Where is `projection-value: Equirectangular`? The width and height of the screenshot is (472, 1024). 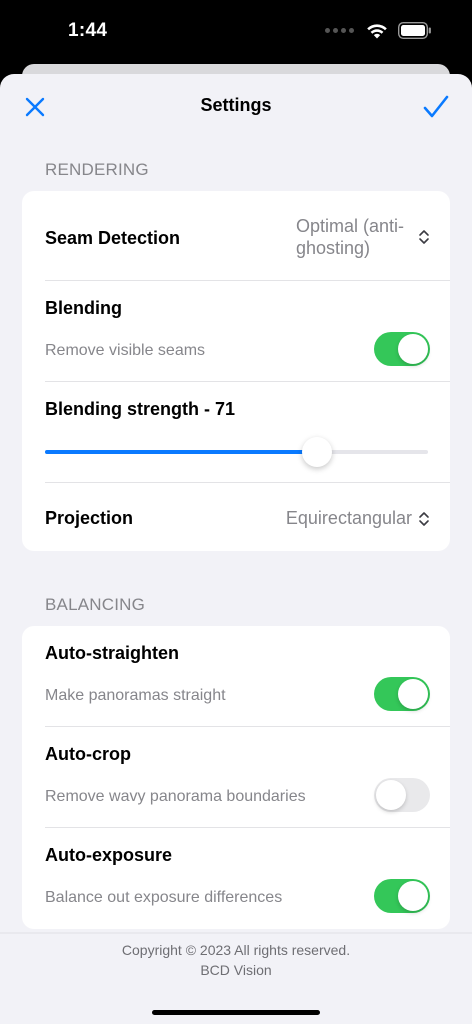
projection-value: Equirectangular is located at coordinates (348, 518).